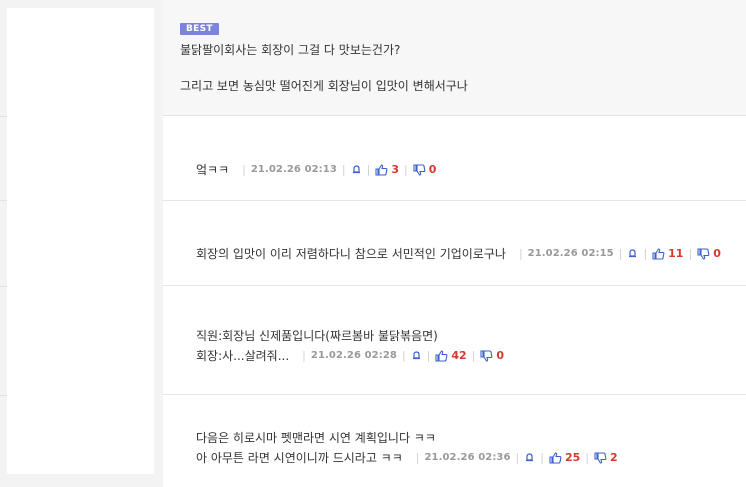 The image size is (746, 487). I want to click on comment-meta: | 21.02.26 02:28 | | 42 | 0, so click(400, 355).